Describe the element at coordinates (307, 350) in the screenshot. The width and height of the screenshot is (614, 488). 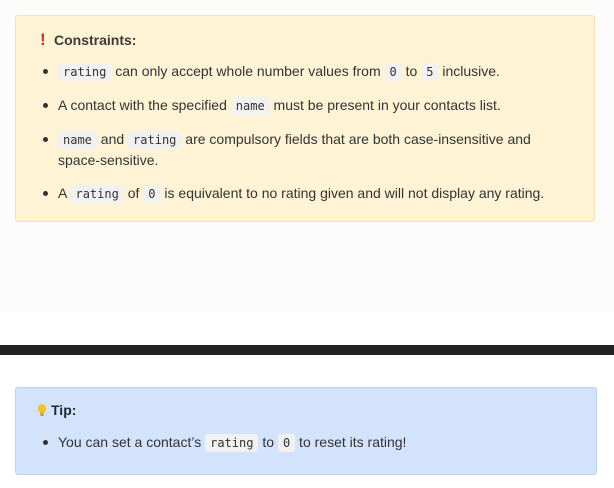
I see `section-divider` at that location.